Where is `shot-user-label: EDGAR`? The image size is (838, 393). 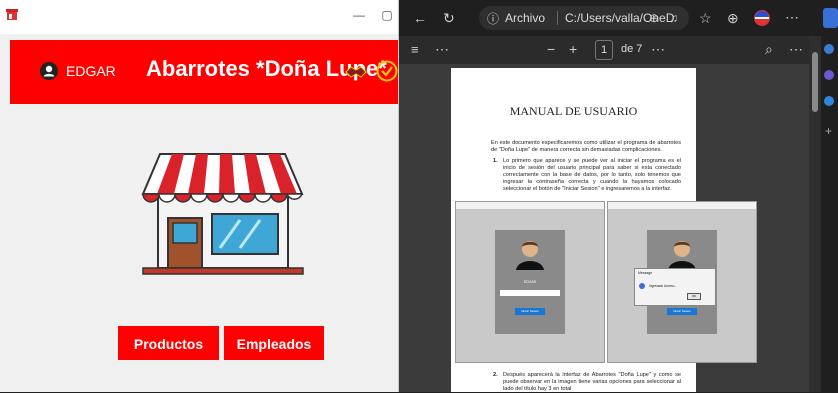 shot-user-label: EDGAR is located at coordinates (530, 282).